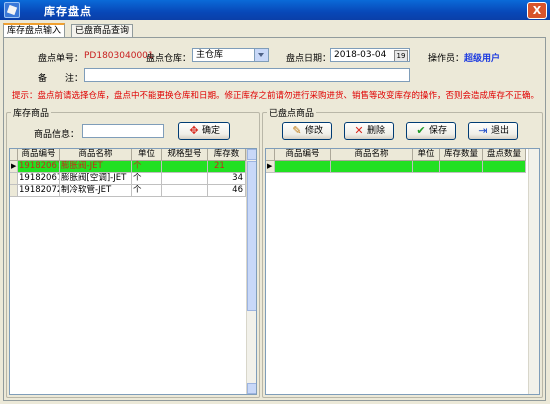 This screenshot has height=404, width=550. Describe the element at coordinates (261, 55) in the screenshot. I see `chevron-down-icon` at that location.